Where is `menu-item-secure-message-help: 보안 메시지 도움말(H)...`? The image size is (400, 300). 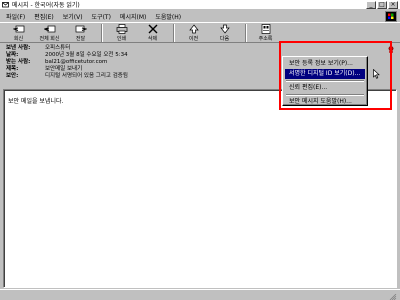
menu-item-secure-message-help: 보안 메시지 도움말(H)... is located at coordinates (325, 102).